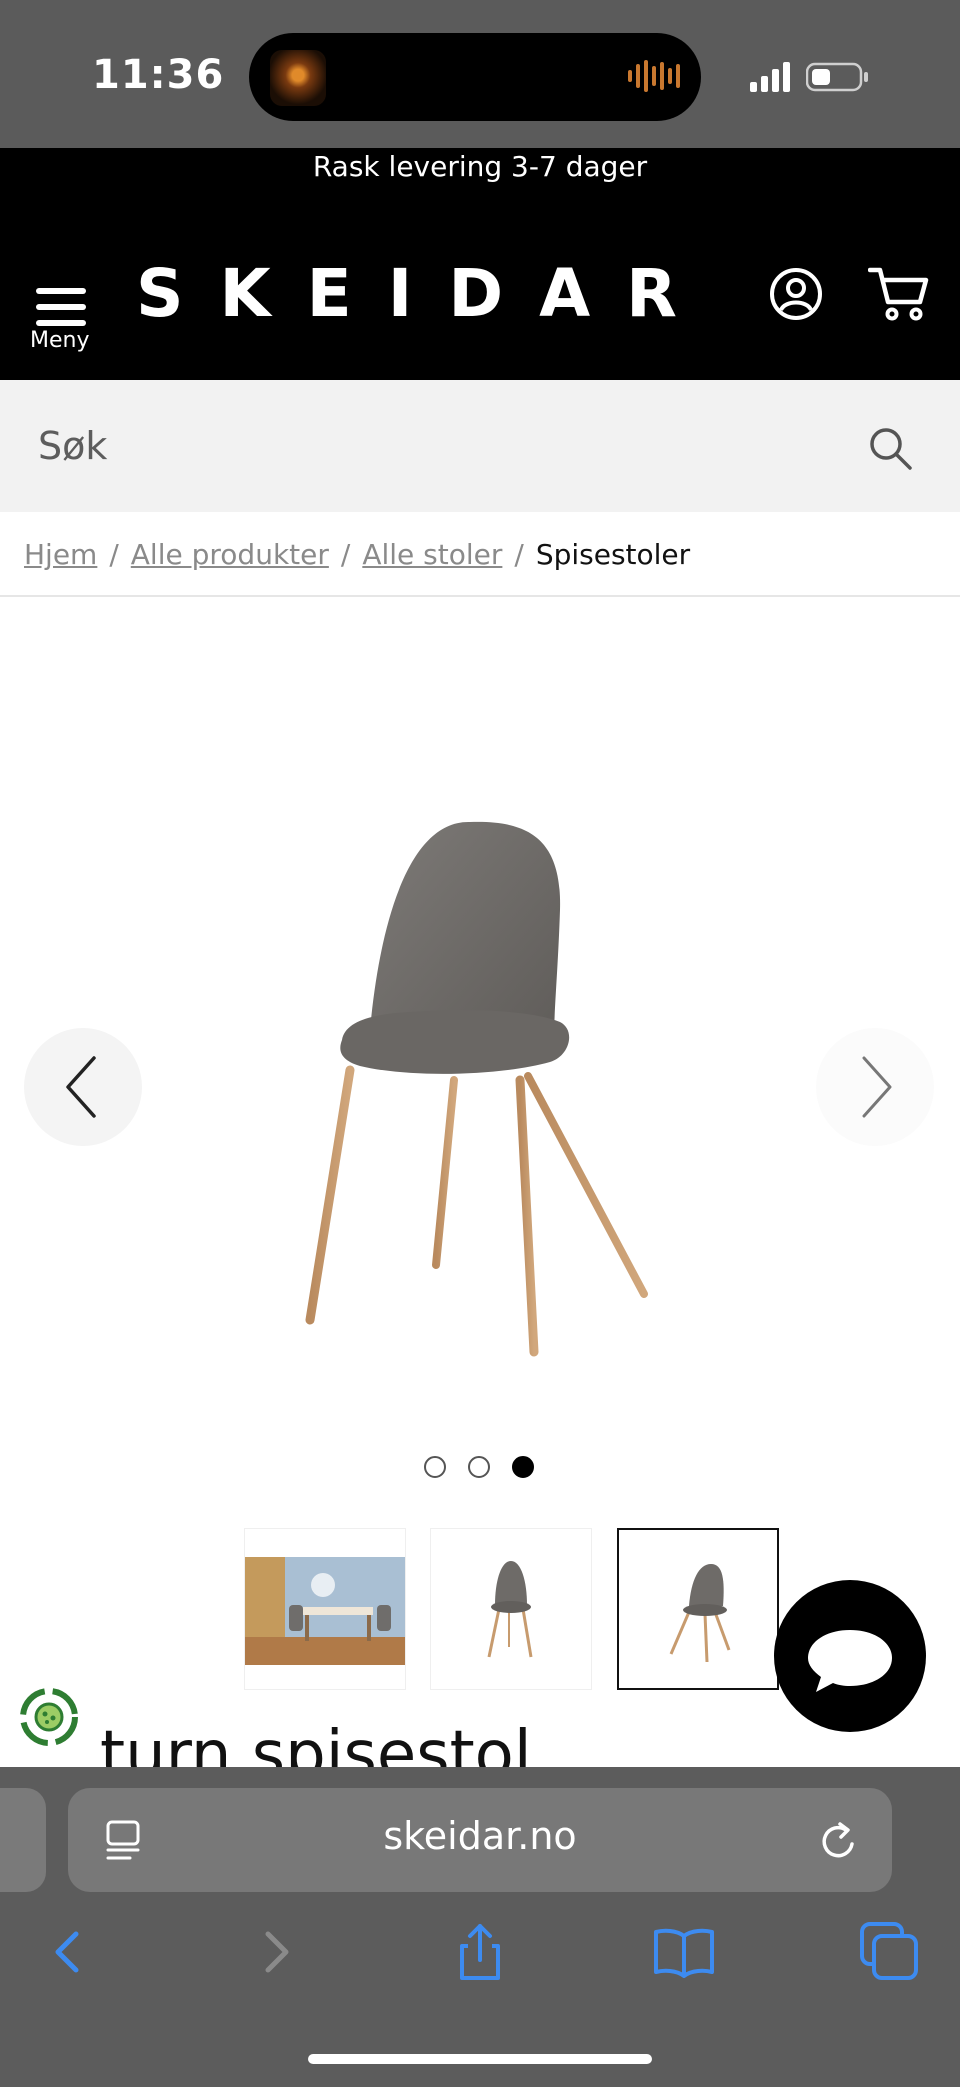 The width and height of the screenshot is (960, 2087). What do you see at coordinates (700, 1613) in the screenshot?
I see `chair-angle-thumbnail` at bounding box center [700, 1613].